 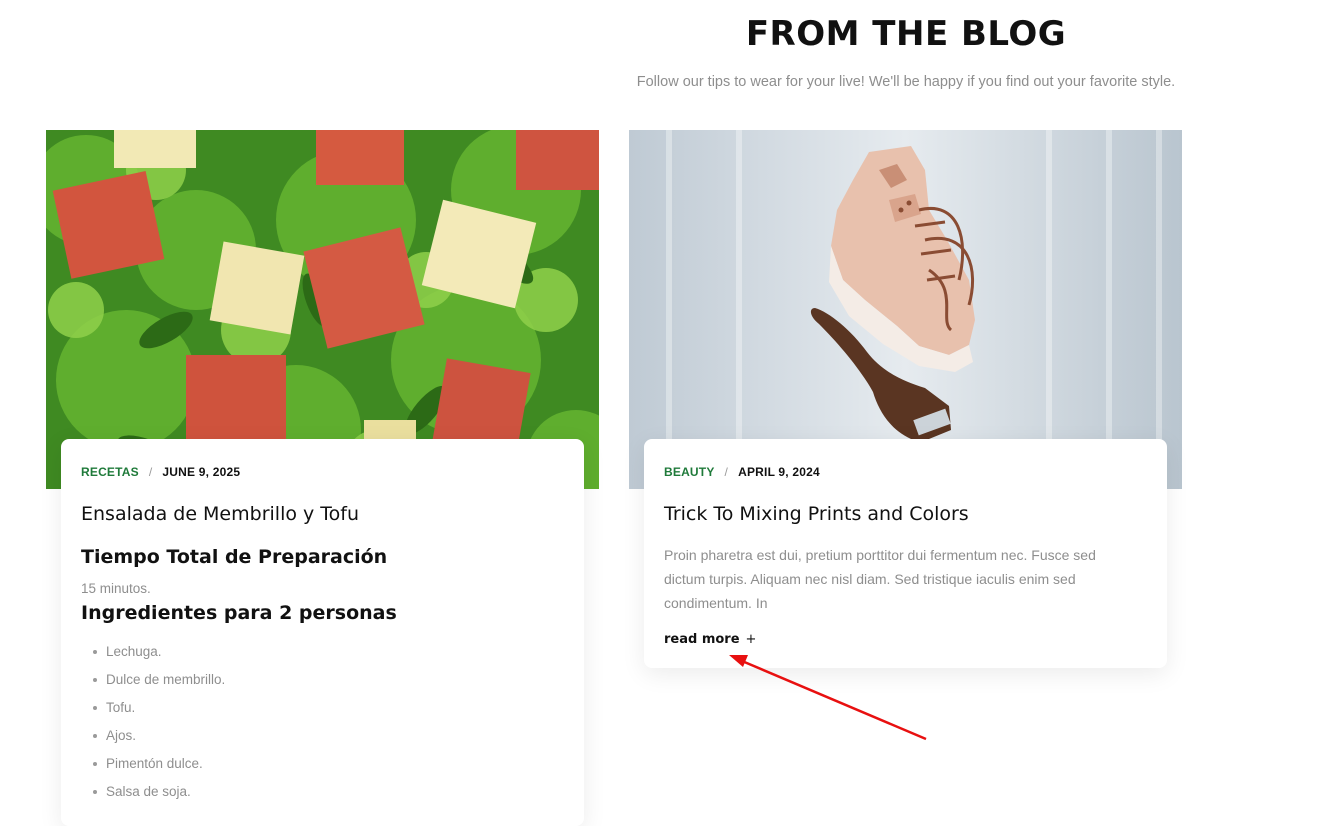 What do you see at coordinates (689, 472) in the screenshot?
I see `post-category-link: BEAUTY` at bounding box center [689, 472].